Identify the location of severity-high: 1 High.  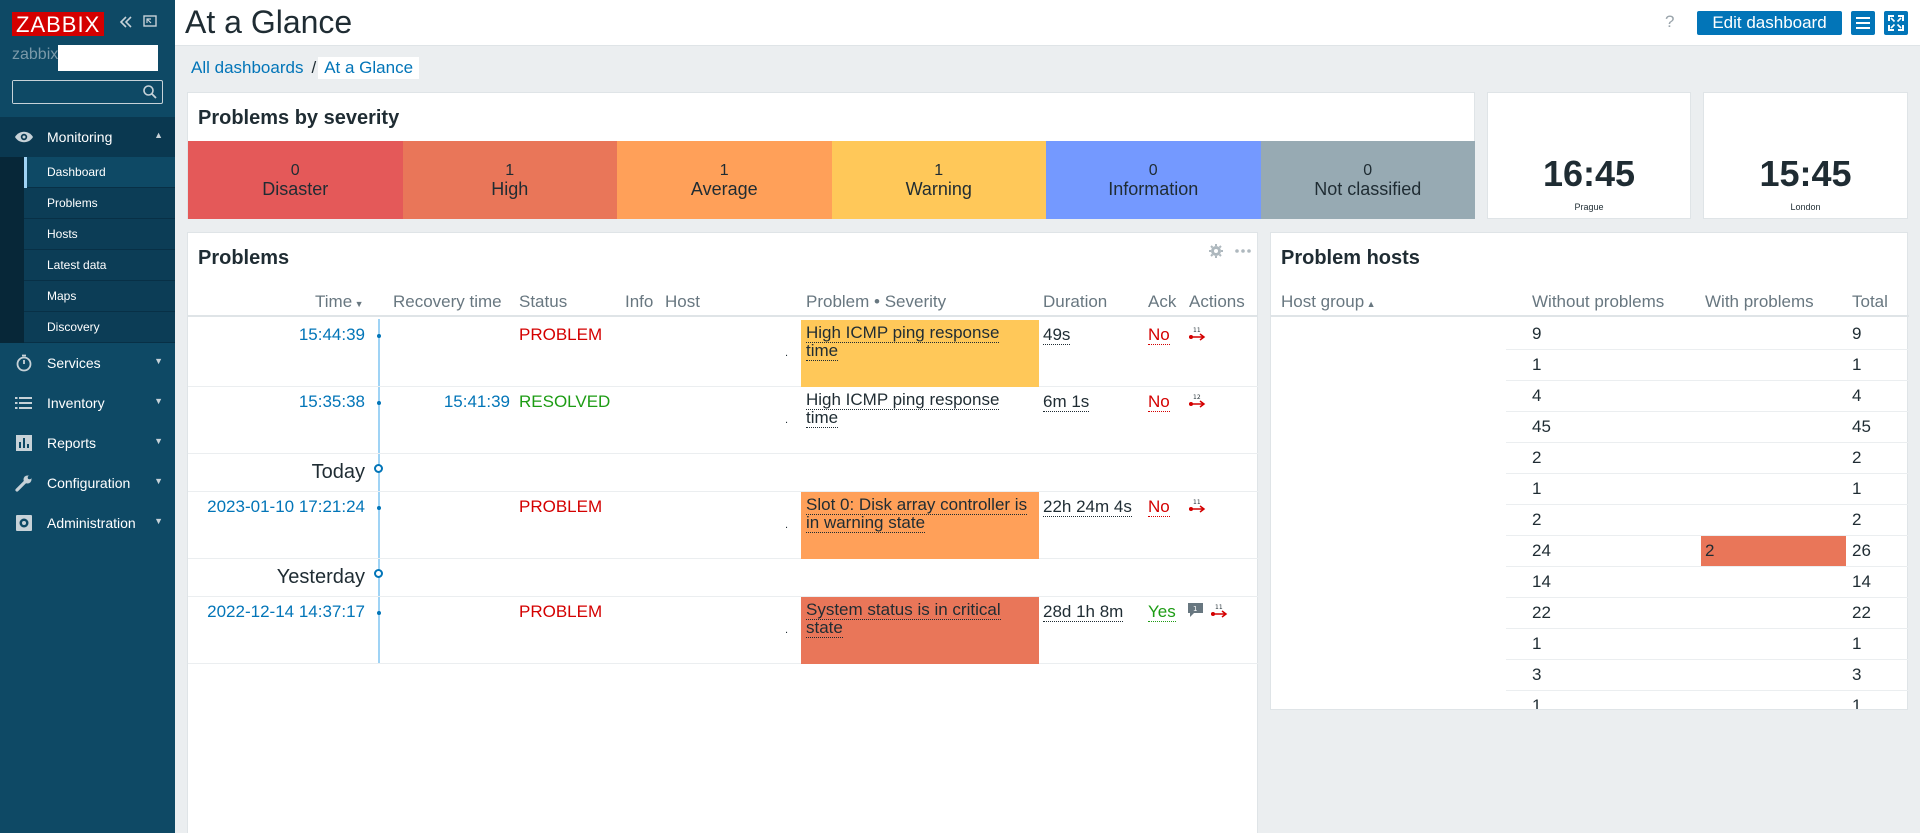
(509, 180).